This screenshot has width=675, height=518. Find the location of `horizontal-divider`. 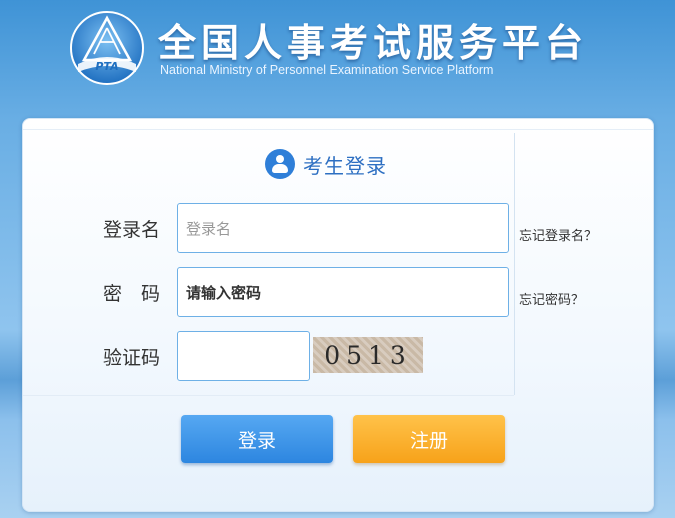

horizontal-divider is located at coordinates (268, 395).